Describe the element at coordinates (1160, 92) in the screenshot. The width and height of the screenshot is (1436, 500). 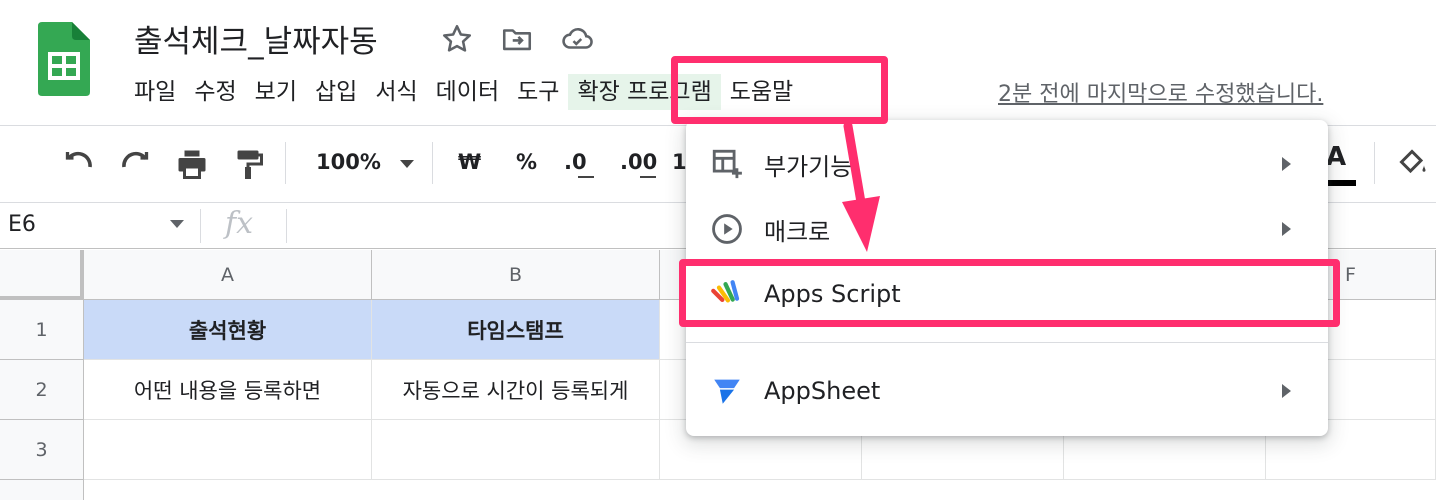
I see `last-edit-link: 2분 전에 마지막으로 수정했습니다.` at that location.